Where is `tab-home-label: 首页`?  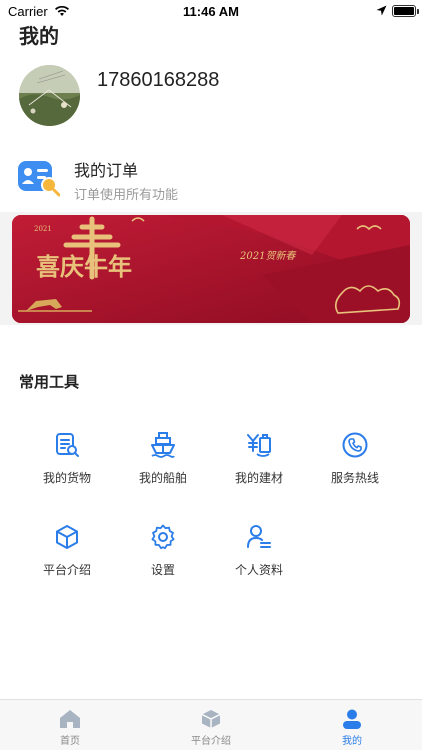 tab-home-label: 首页 is located at coordinates (70, 741).